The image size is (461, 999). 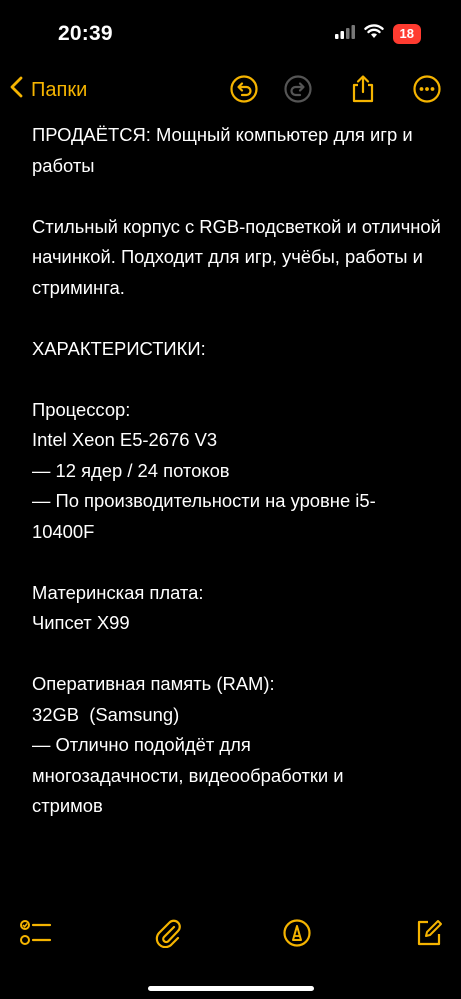 What do you see at coordinates (85, 33) in the screenshot?
I see `status-time: 20:39` at bounding box center [85, 33].